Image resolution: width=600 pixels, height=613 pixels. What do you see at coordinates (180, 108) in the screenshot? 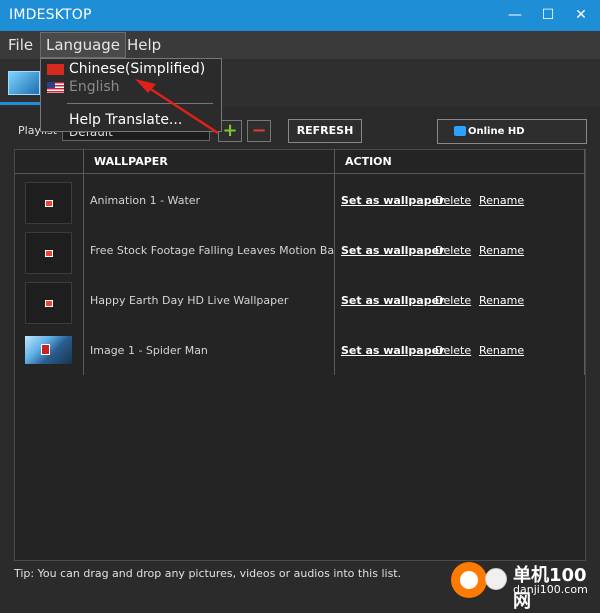
I see `annotation-arrow-line` at bounding box center [180, 108].